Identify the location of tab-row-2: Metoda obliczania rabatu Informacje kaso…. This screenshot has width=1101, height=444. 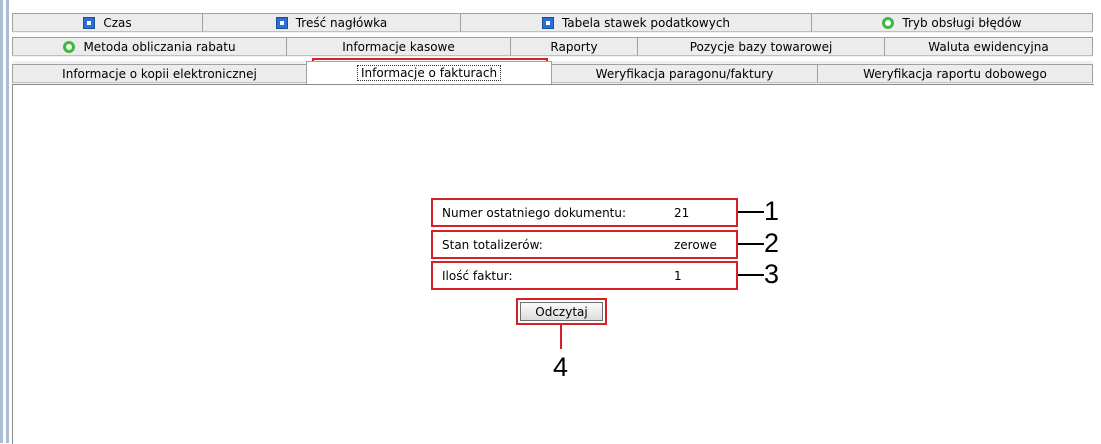
(552, 47).